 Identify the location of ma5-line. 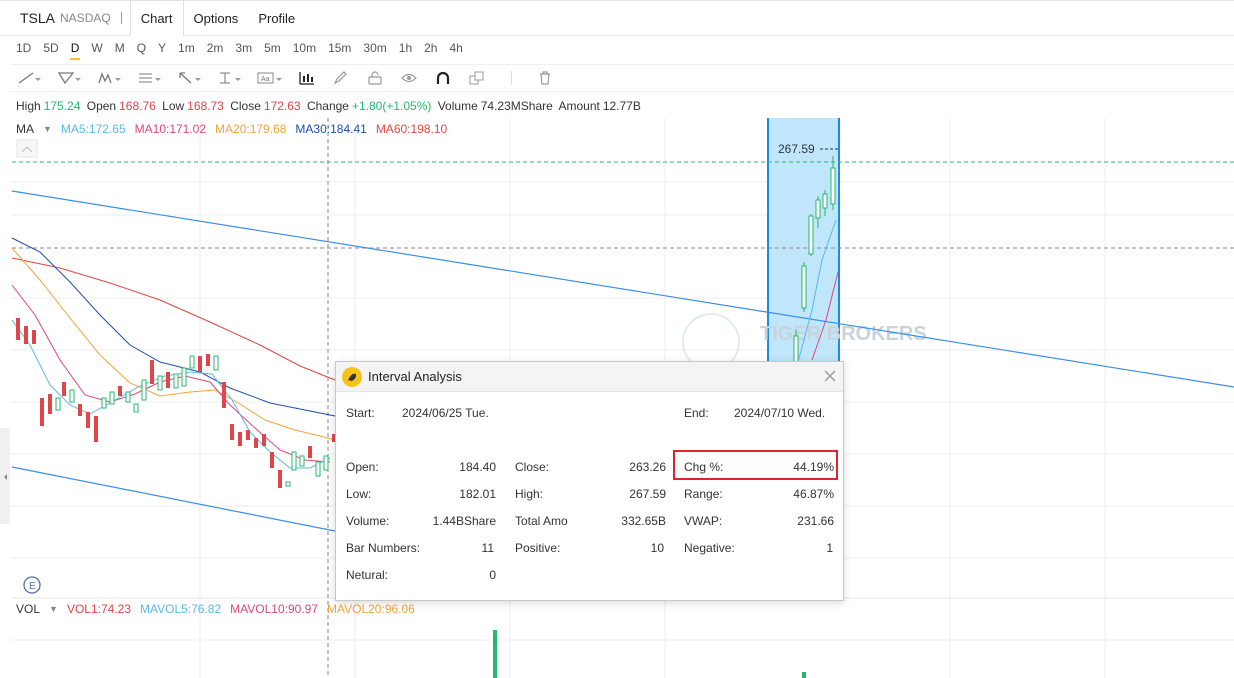
(171, 394).